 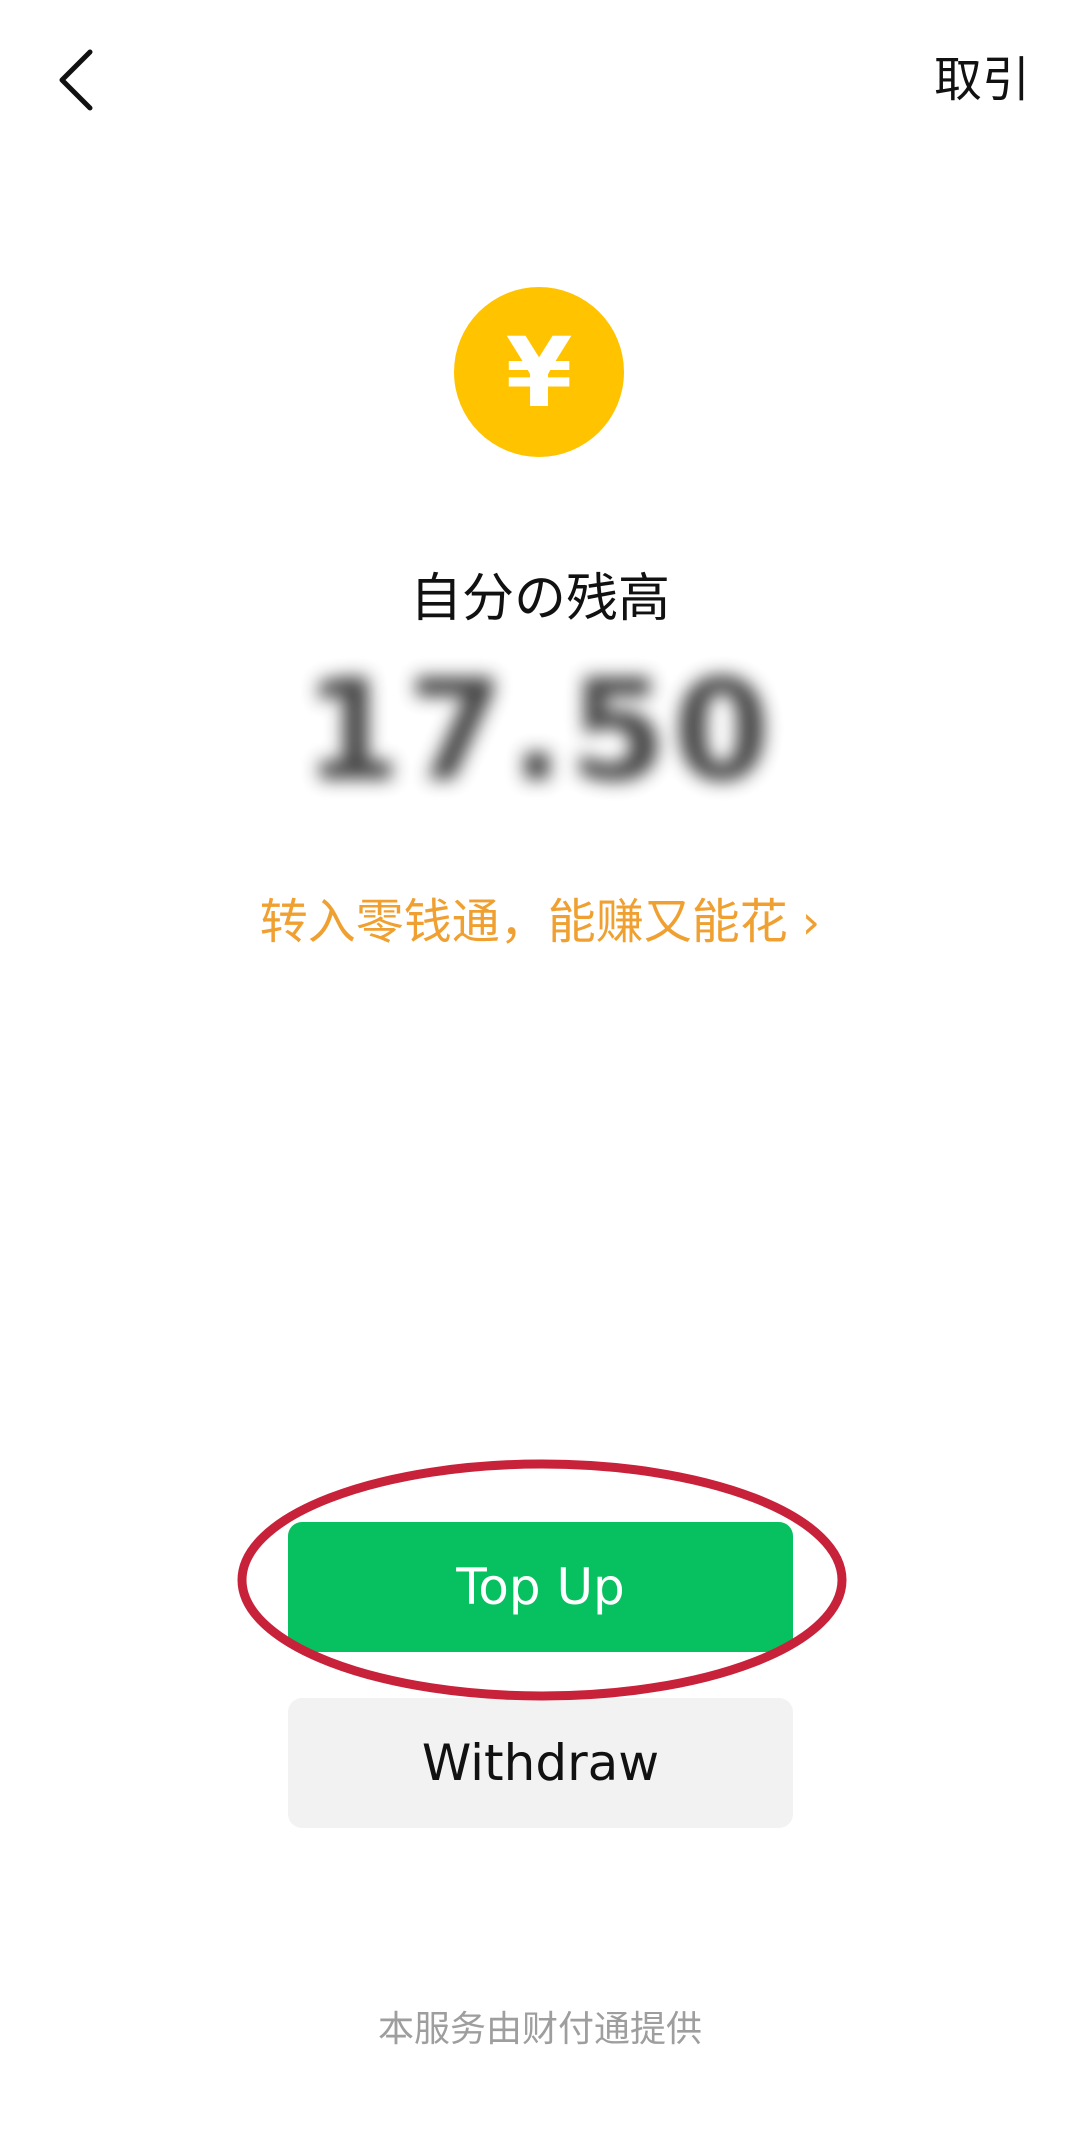 I want to click on back-button, so click(x=76, y=80).